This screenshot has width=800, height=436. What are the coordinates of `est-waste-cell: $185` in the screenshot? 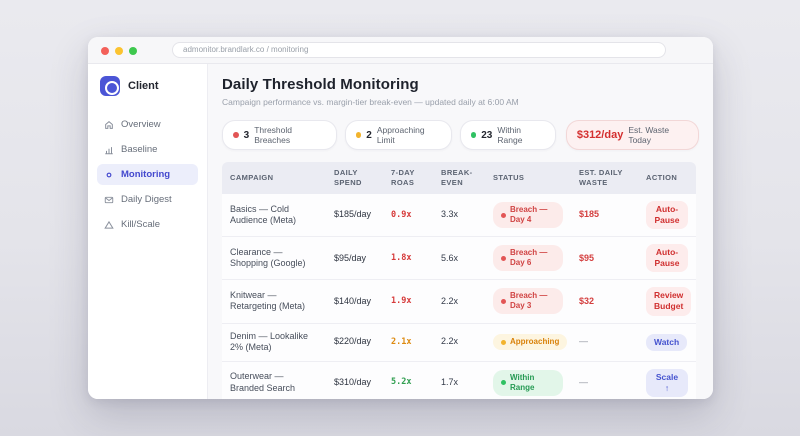 It's located at (604, 216).